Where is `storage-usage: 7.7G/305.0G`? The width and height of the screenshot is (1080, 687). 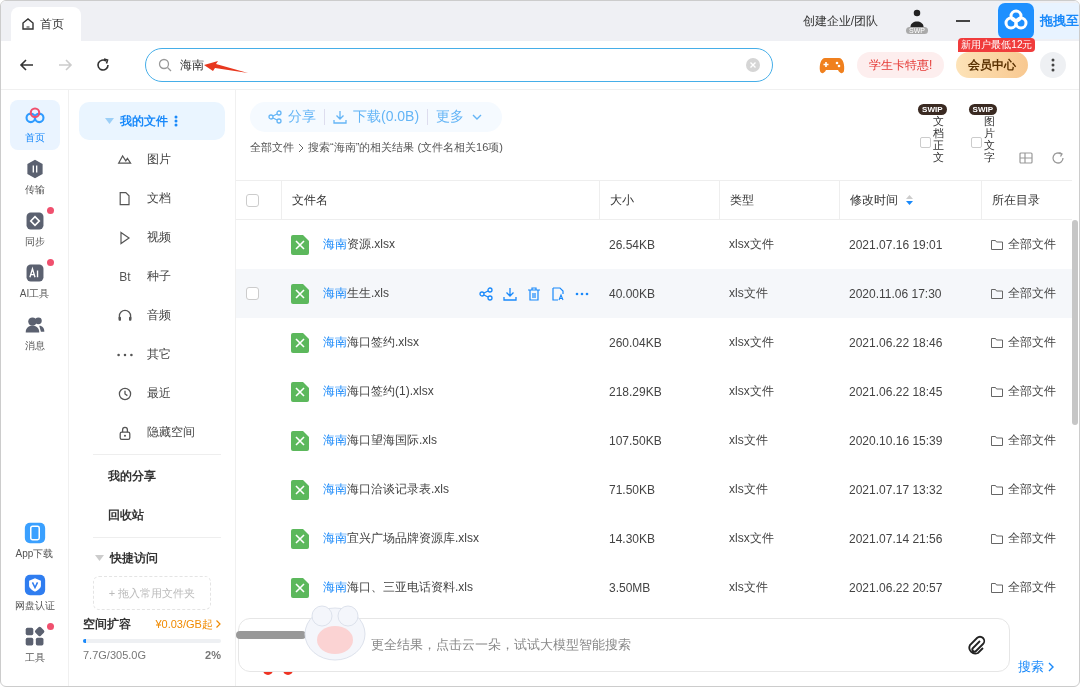 storage-usage: 7.7G/305.0G is located at coordinates (114, 655).